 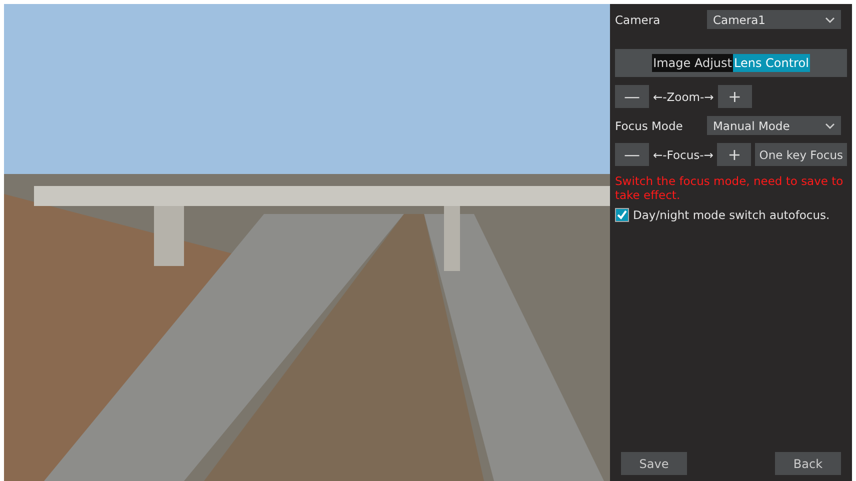 I want to click on focus-mode-label: Focus Mode, so click(x=649, y=125).